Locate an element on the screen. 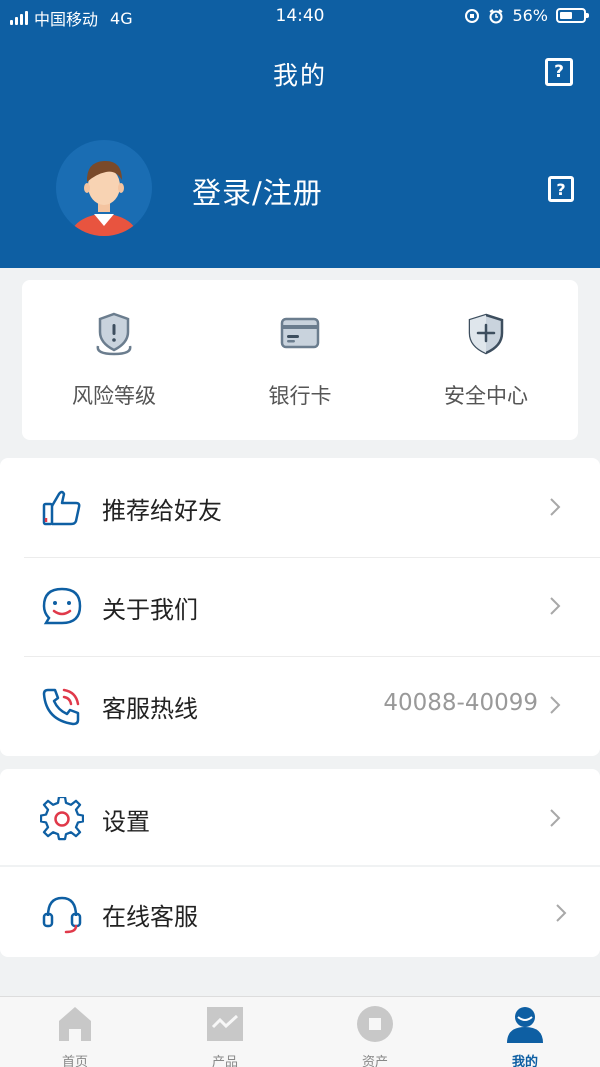  tab-mine: 我的 is located at coordinates (525, 1036).